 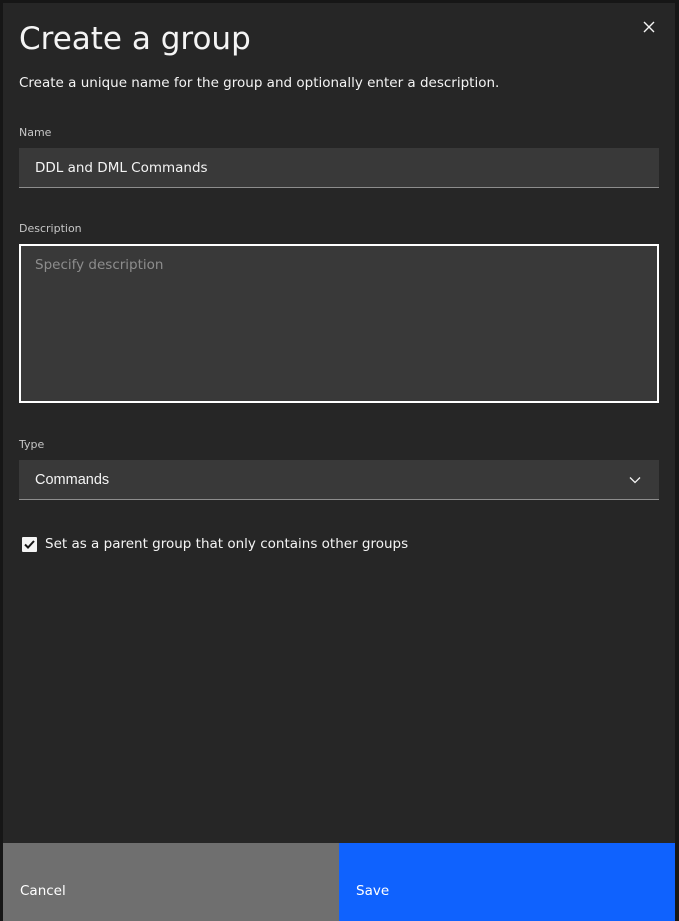 I want to click on close-button, so click(x=649, y=27).